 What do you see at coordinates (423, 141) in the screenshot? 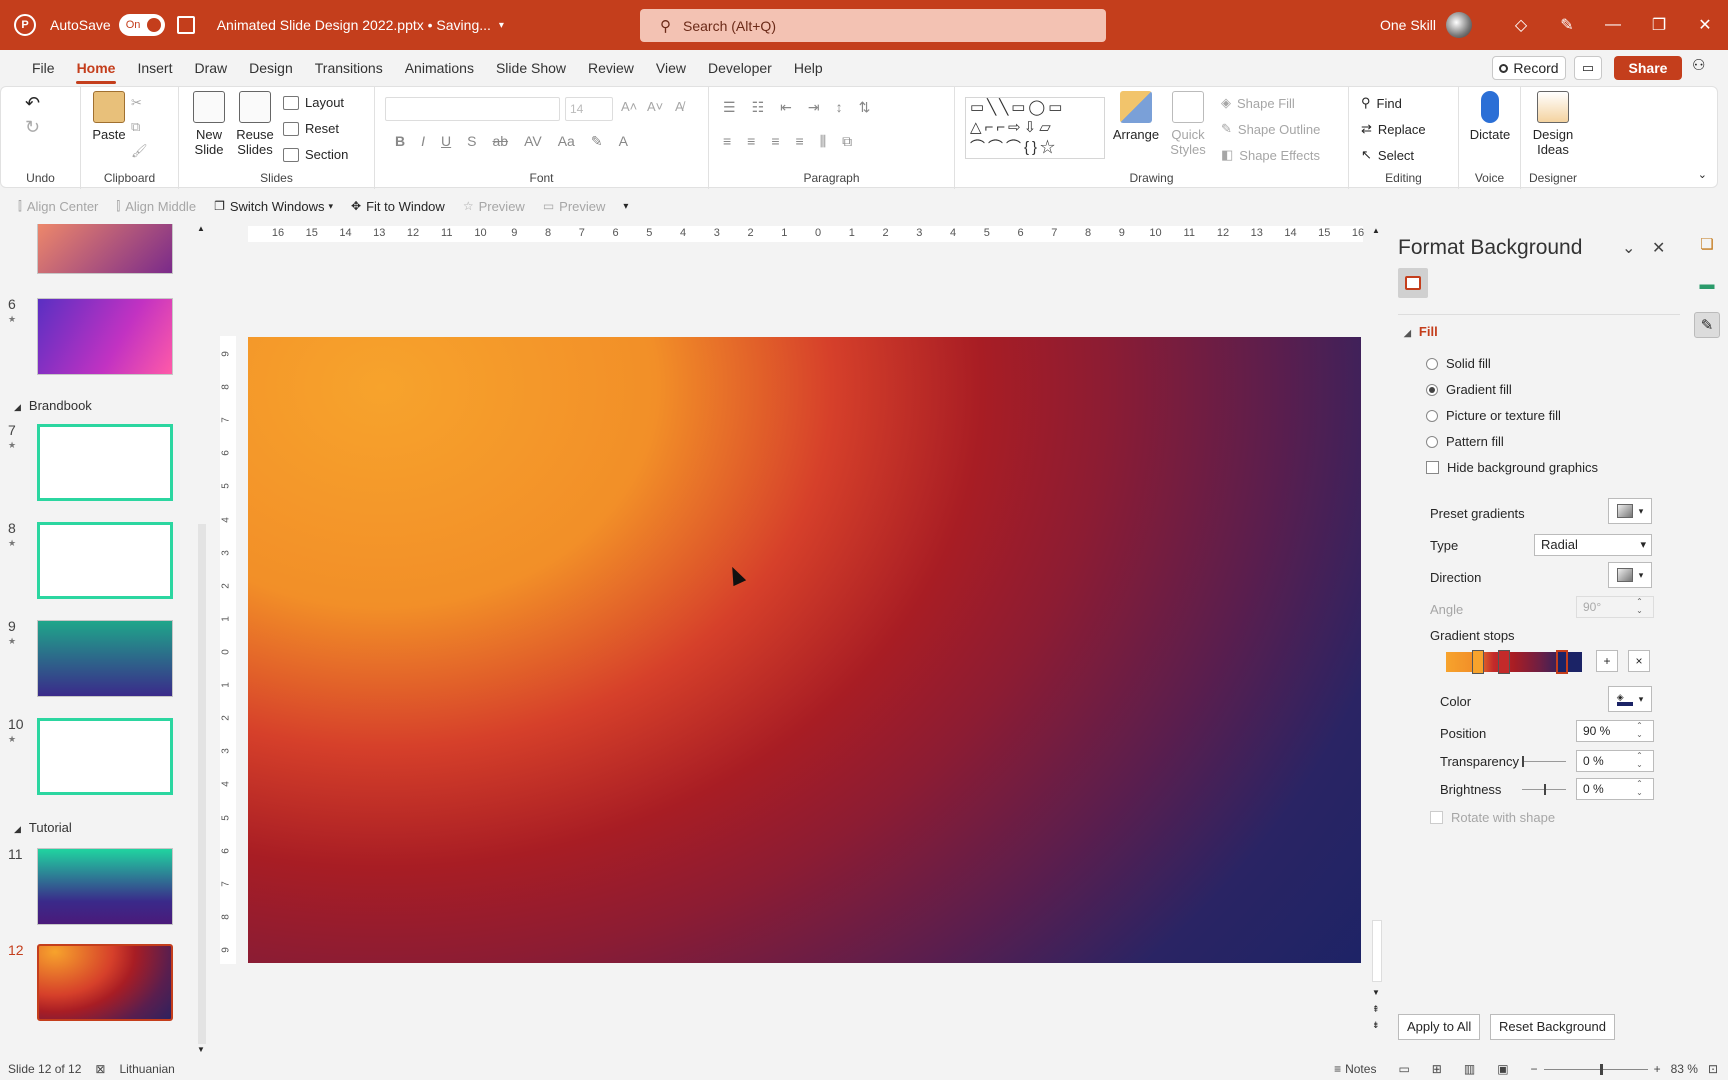
I see `italic-icon: I` at bounding box center [423, 141].